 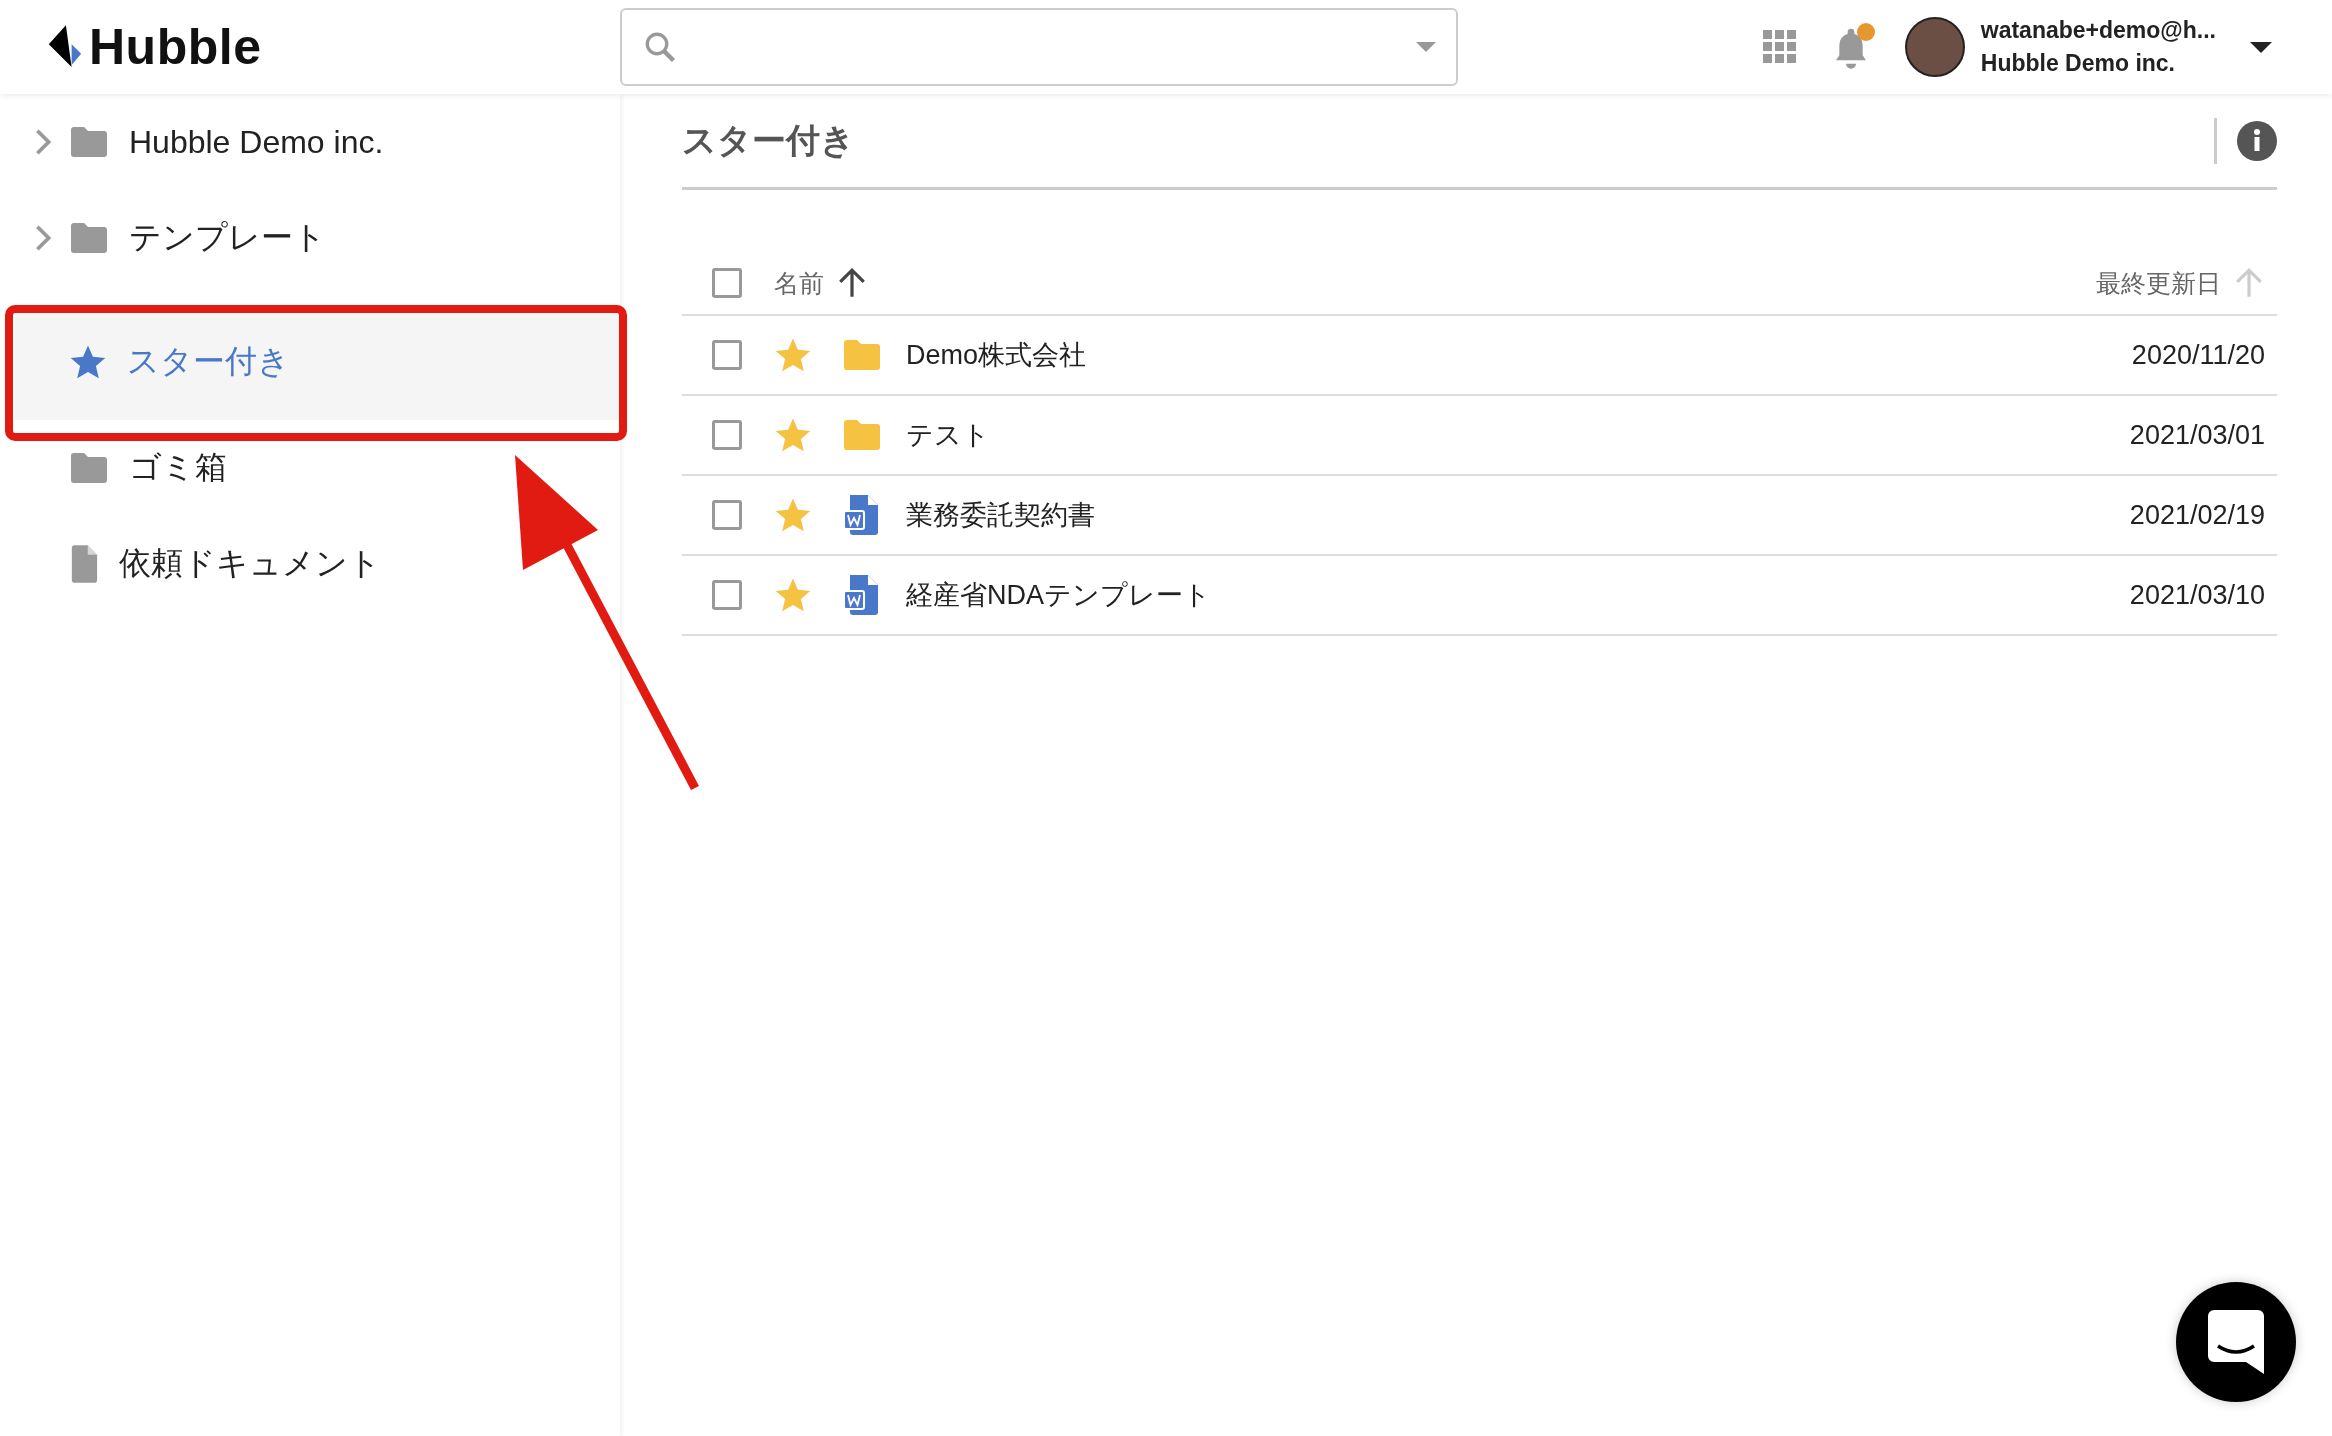 What do you see at coordinates (996, 355) in the screenshot?
I see `file-name: Demo株式会社` at bounding box center [996, 355].